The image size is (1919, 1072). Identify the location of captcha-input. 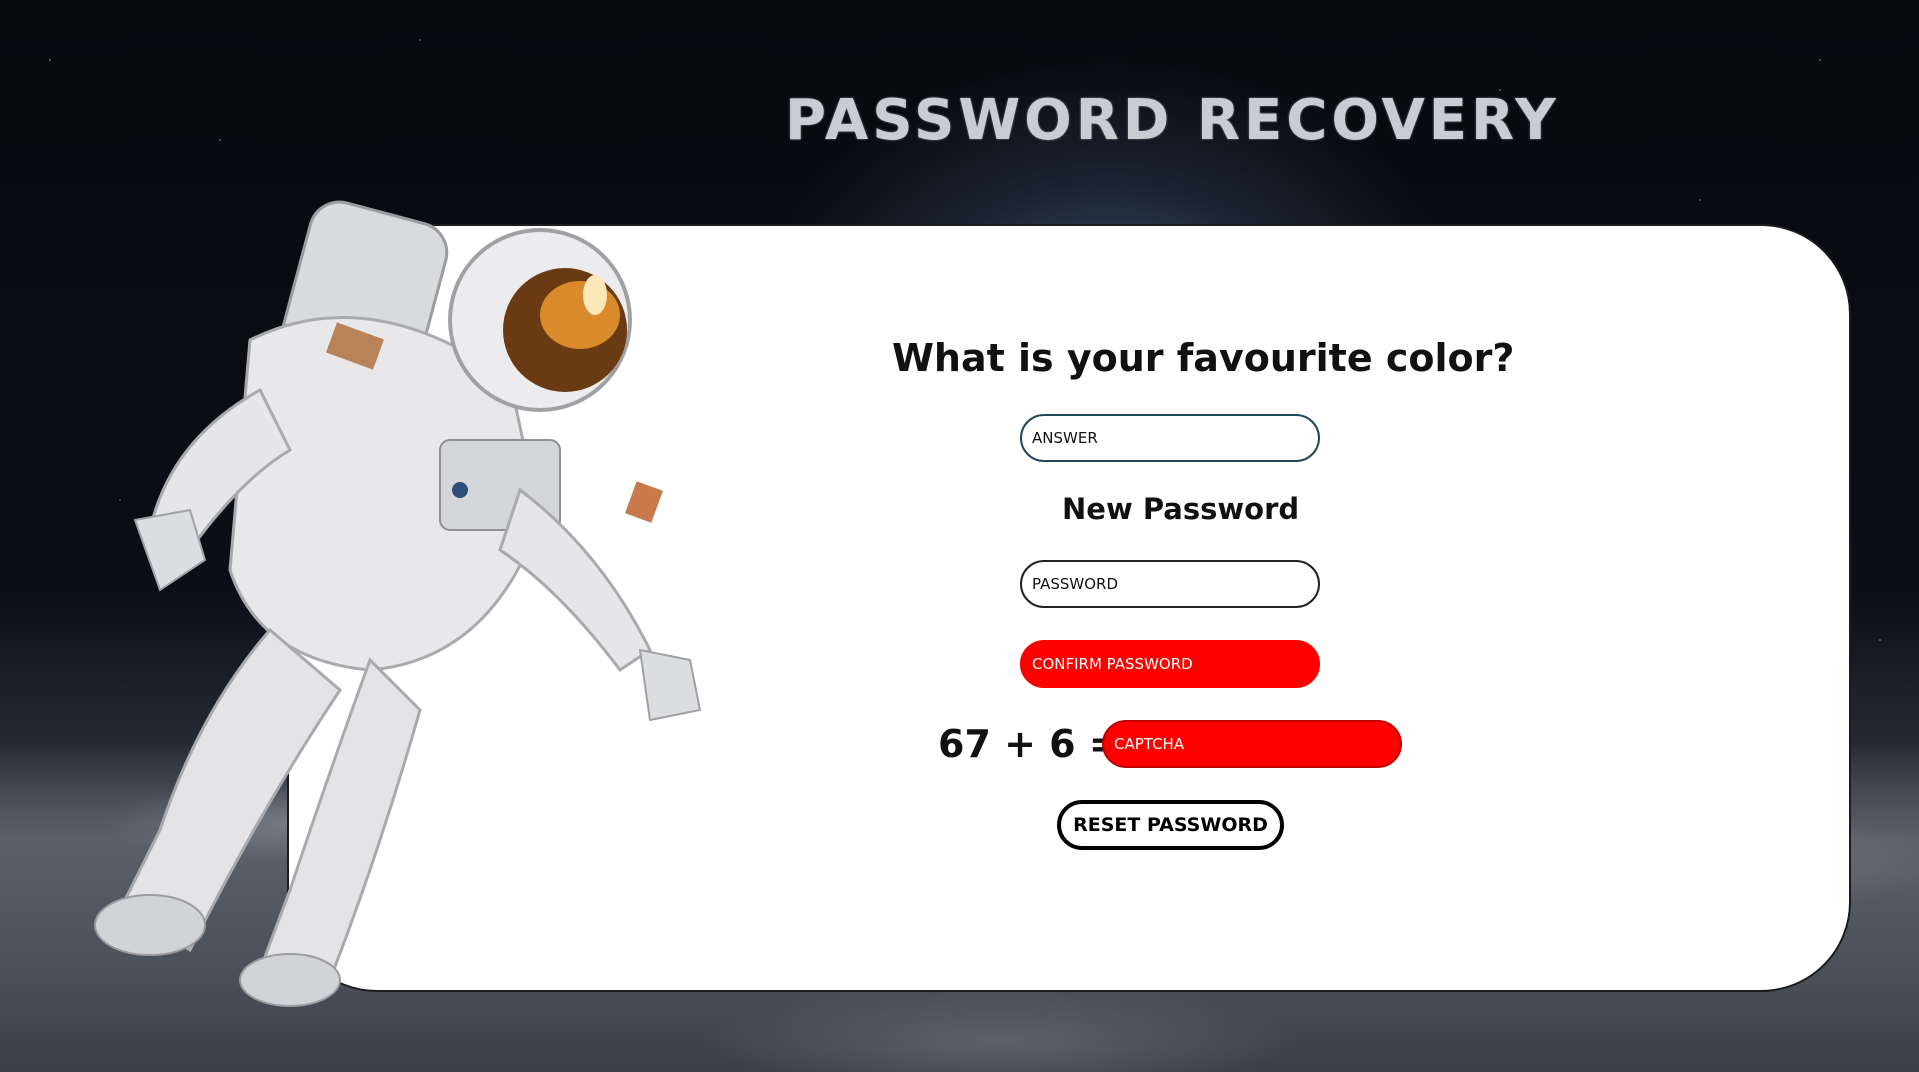
(1252, 744).